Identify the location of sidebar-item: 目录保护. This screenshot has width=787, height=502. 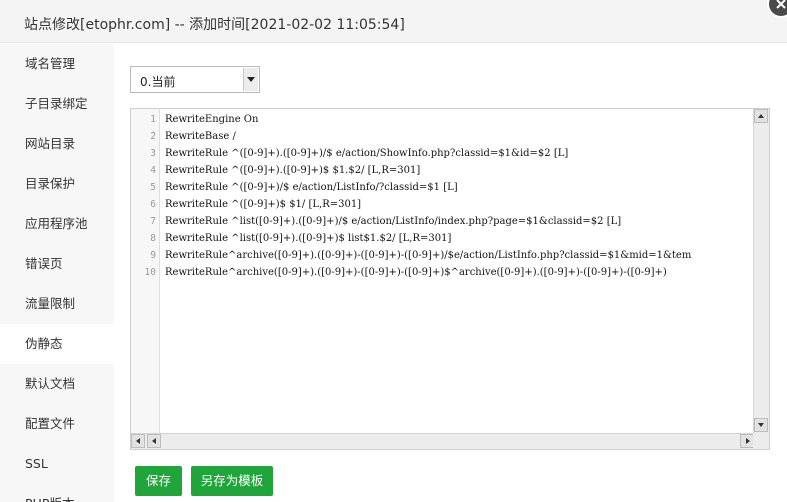
(57, 184).